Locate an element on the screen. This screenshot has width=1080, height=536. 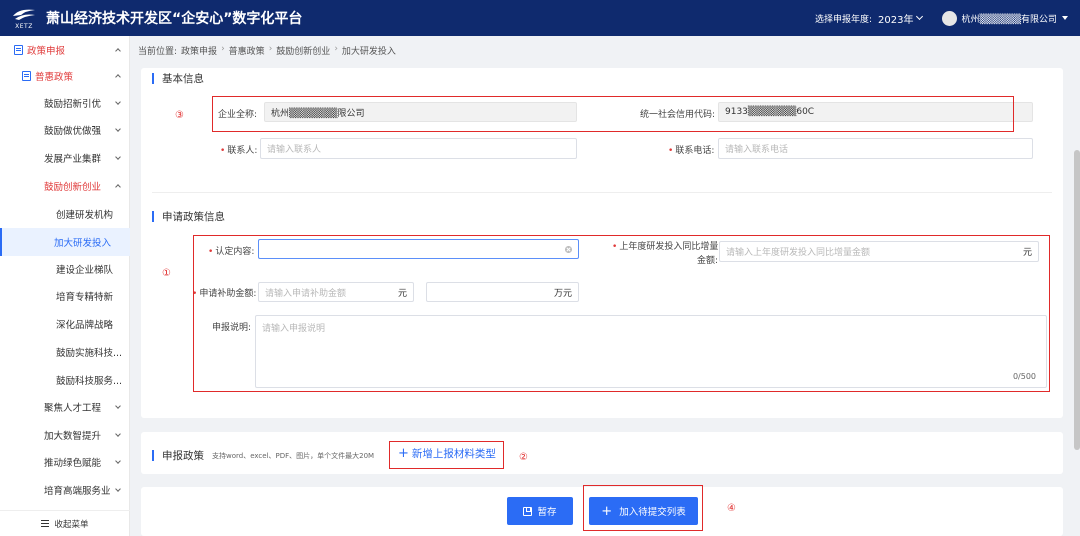
basic-info-title: 基本信息 is located at coordinates (178, 78).